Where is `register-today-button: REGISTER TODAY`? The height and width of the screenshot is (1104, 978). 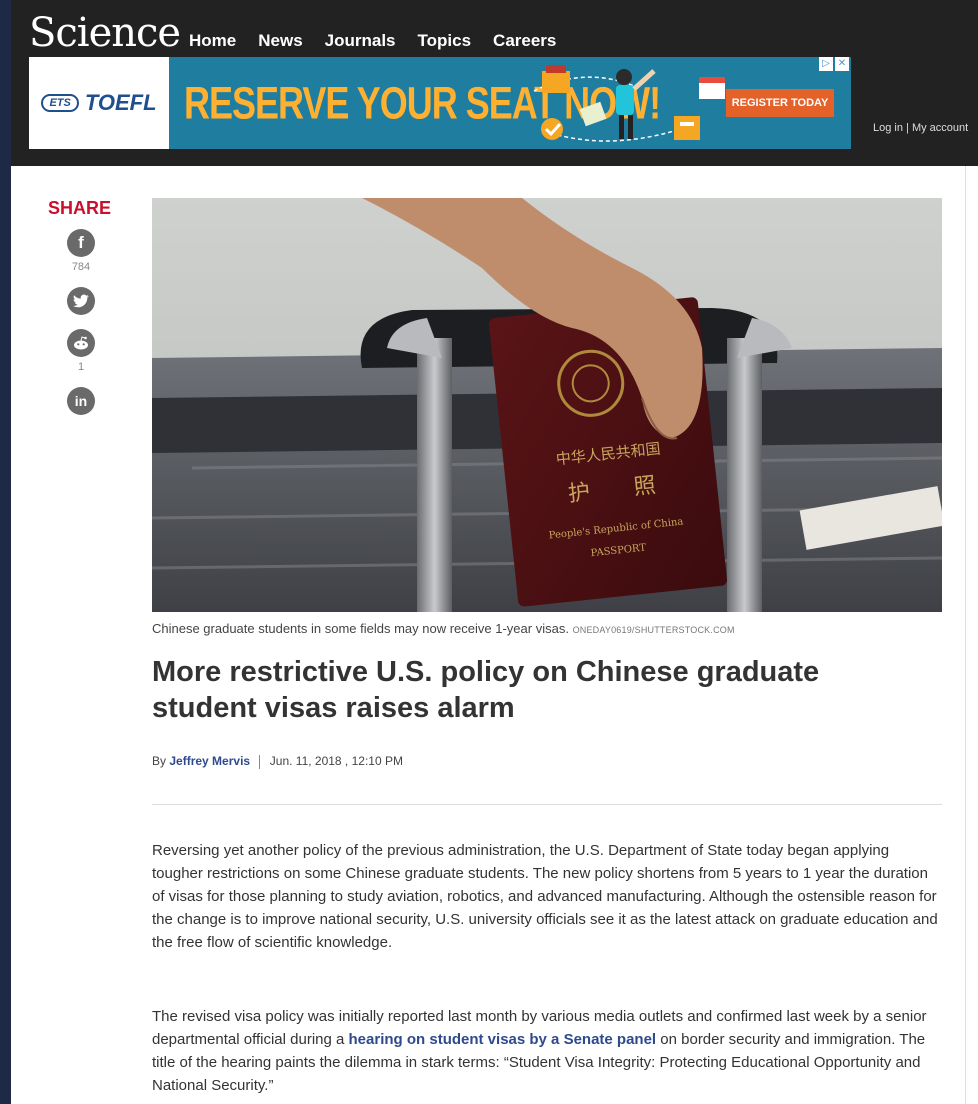
register-today-button: REGISTER TODAY is located at coordinates (780, 103).